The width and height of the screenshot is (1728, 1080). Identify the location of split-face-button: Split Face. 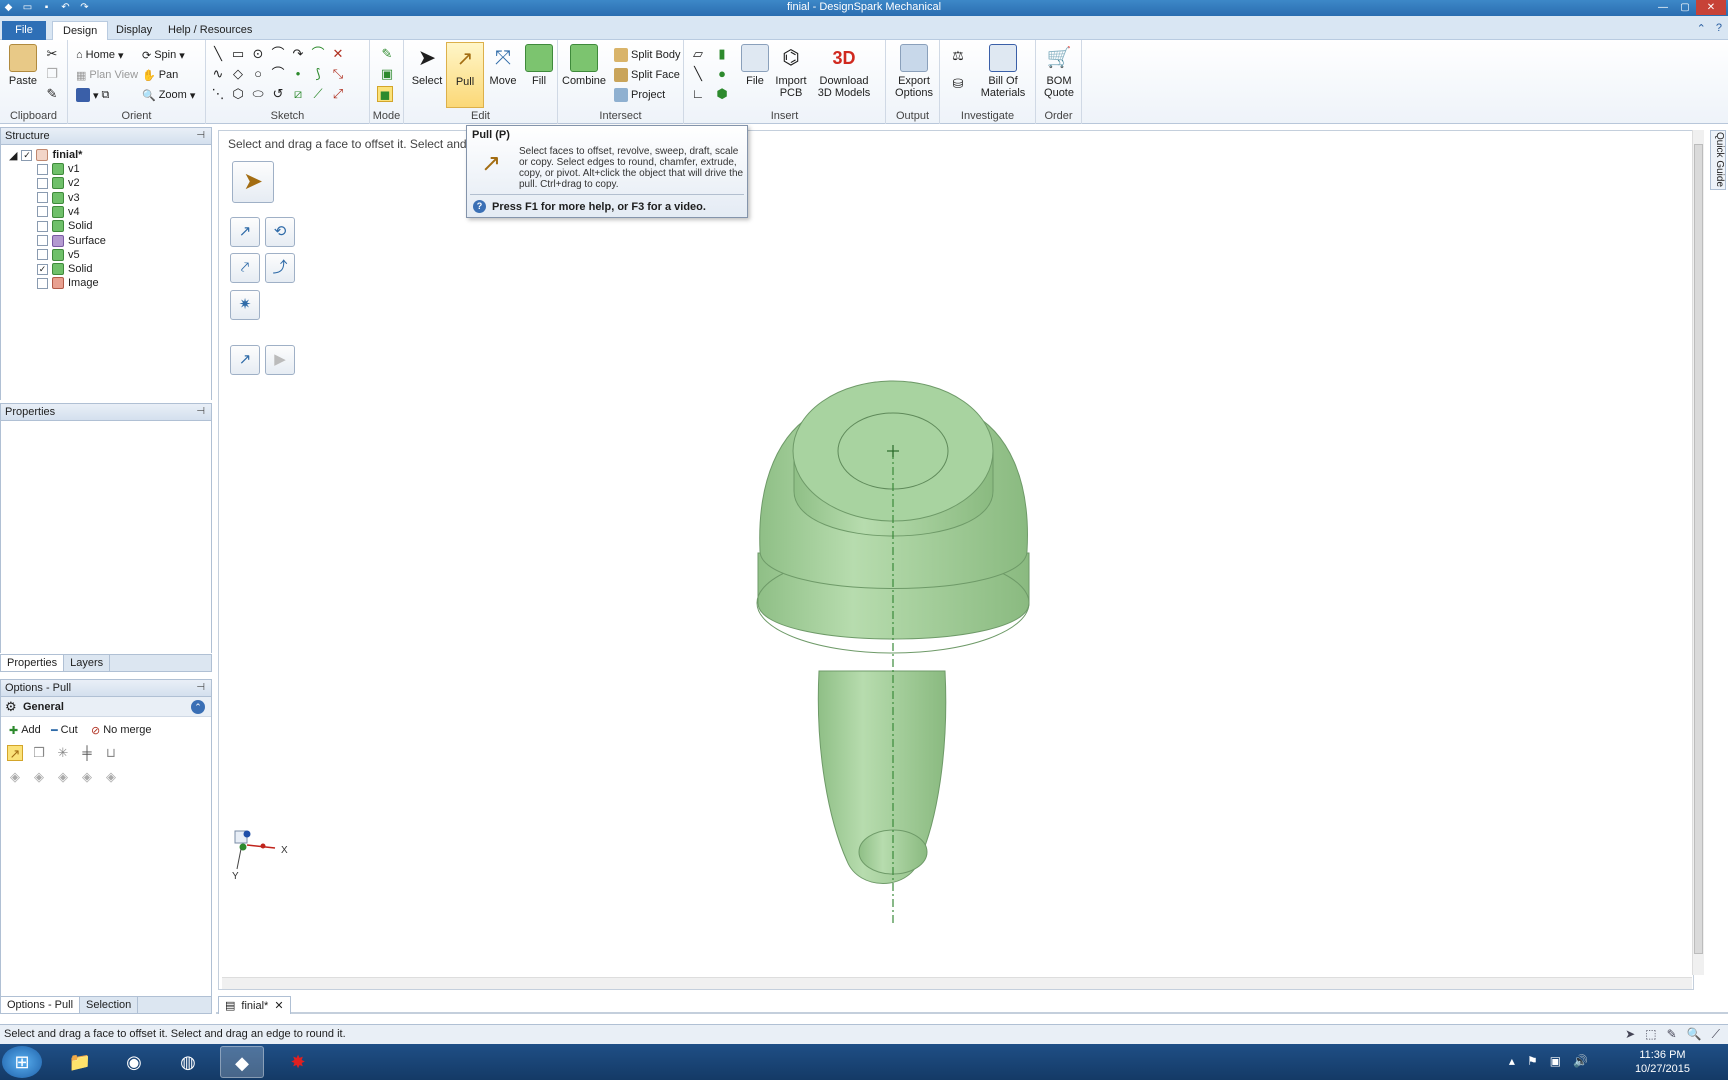
(647, 75).